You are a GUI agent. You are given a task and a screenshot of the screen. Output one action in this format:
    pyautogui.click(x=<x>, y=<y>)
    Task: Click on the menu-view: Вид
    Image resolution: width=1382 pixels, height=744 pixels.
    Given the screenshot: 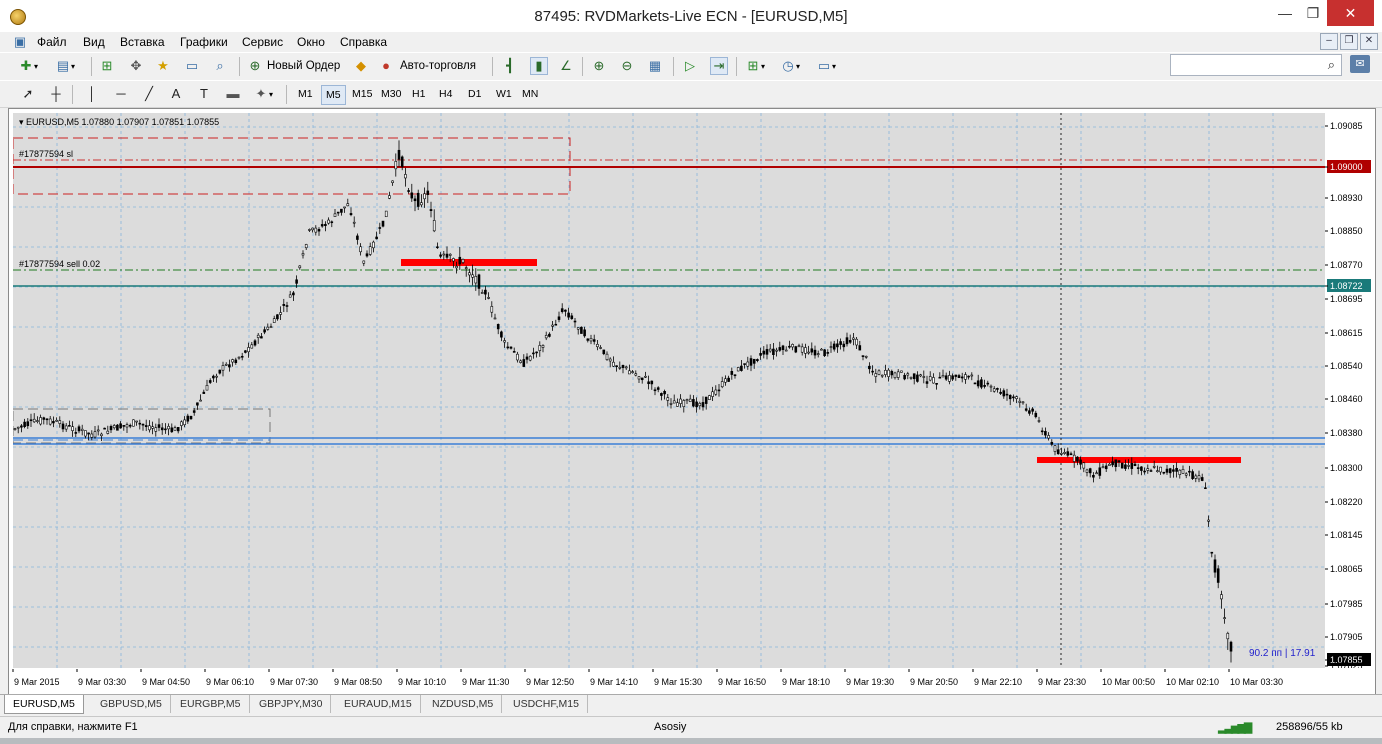 What is the action you would take?
    pyautogui.click(x=94, y=42)
    